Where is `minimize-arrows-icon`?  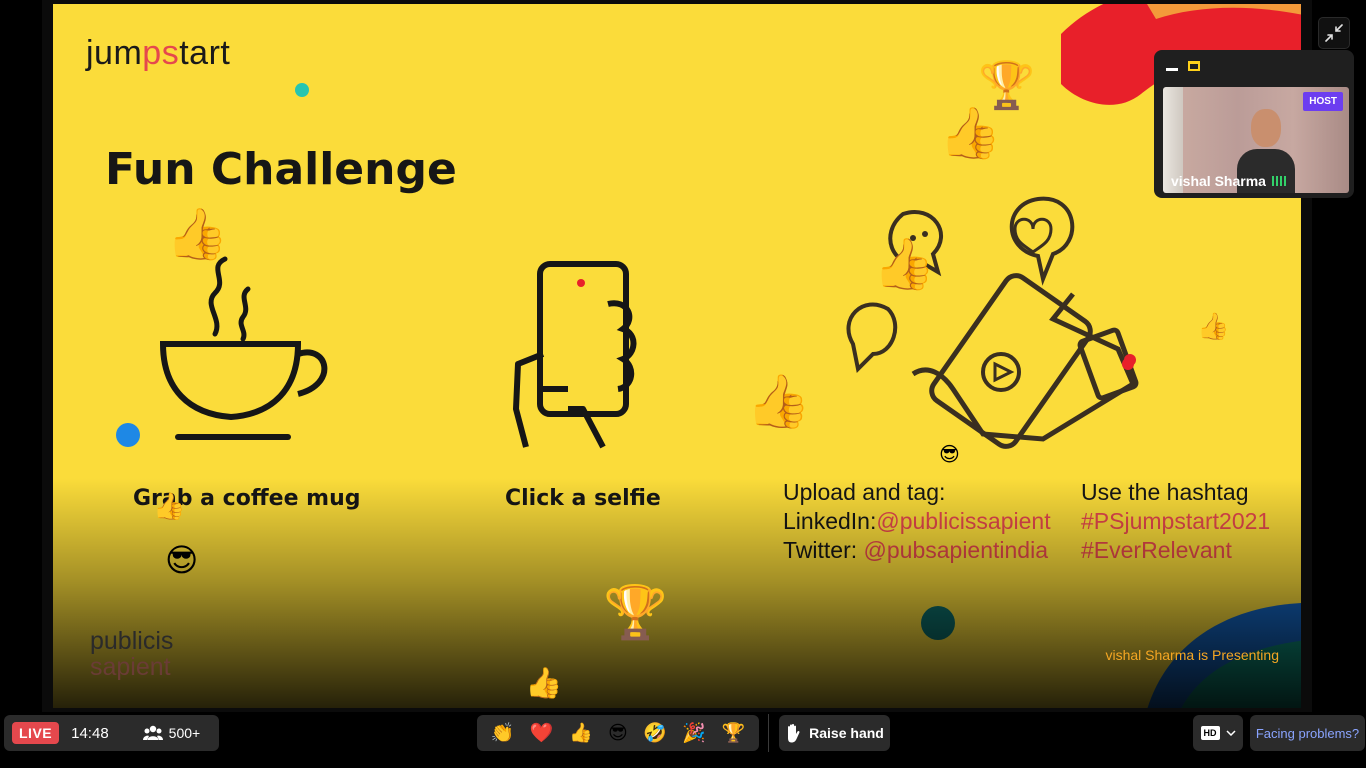
minimize-arrows-icon is located at coordinates (1334, 33).